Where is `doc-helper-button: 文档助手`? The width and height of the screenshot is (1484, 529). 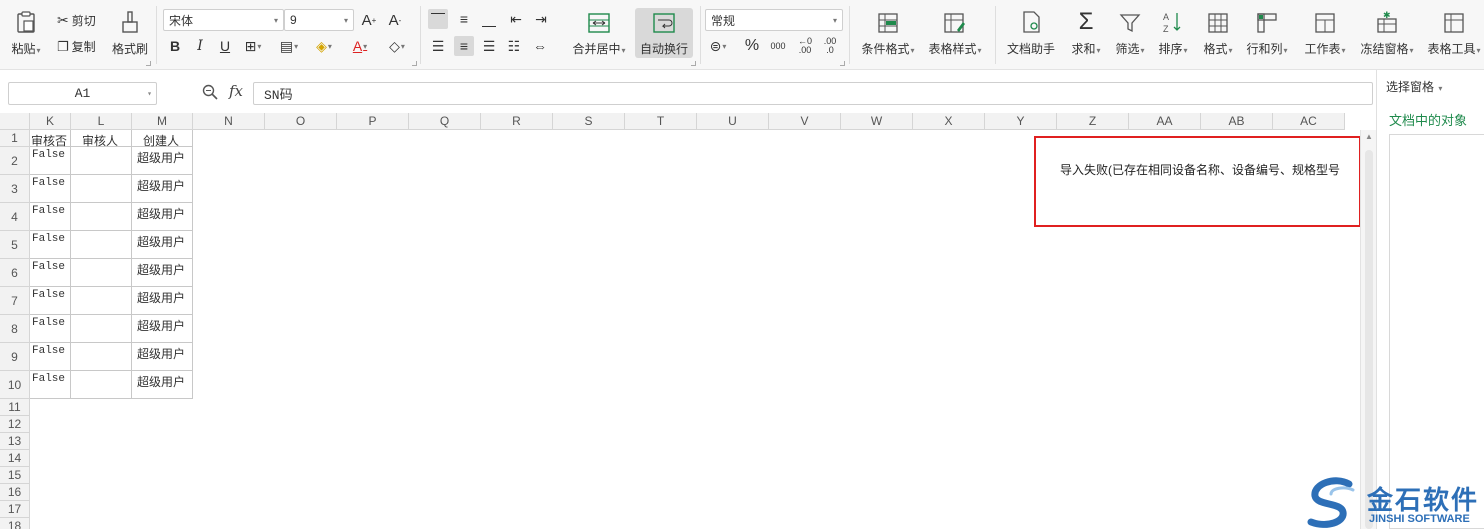
doc-helper-button: 文档助手 is located at coordinates (1031, 32).